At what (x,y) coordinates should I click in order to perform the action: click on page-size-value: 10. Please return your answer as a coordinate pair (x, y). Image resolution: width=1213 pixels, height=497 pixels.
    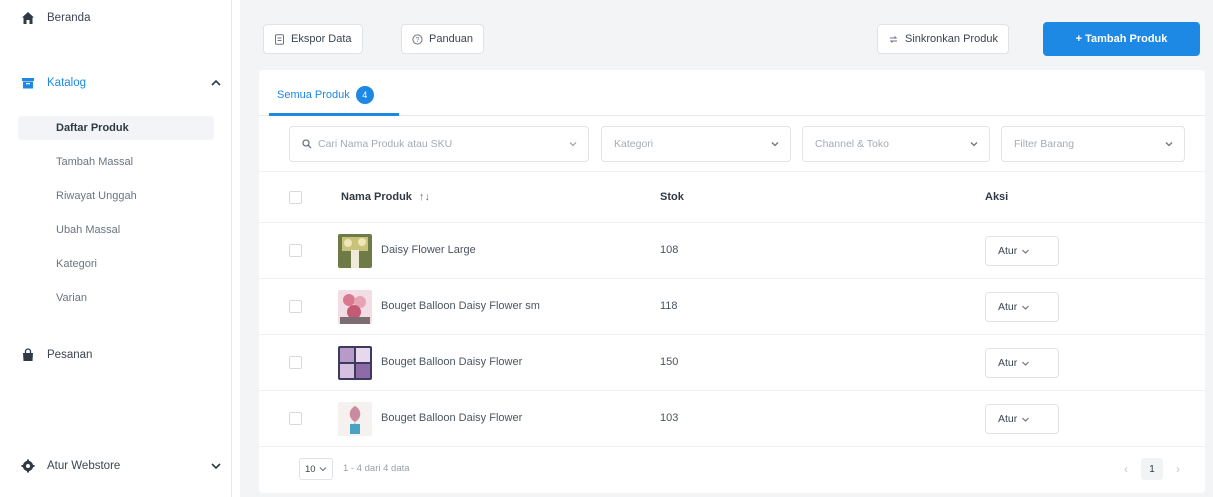
    Looking at the image, I should click on (310, 469).